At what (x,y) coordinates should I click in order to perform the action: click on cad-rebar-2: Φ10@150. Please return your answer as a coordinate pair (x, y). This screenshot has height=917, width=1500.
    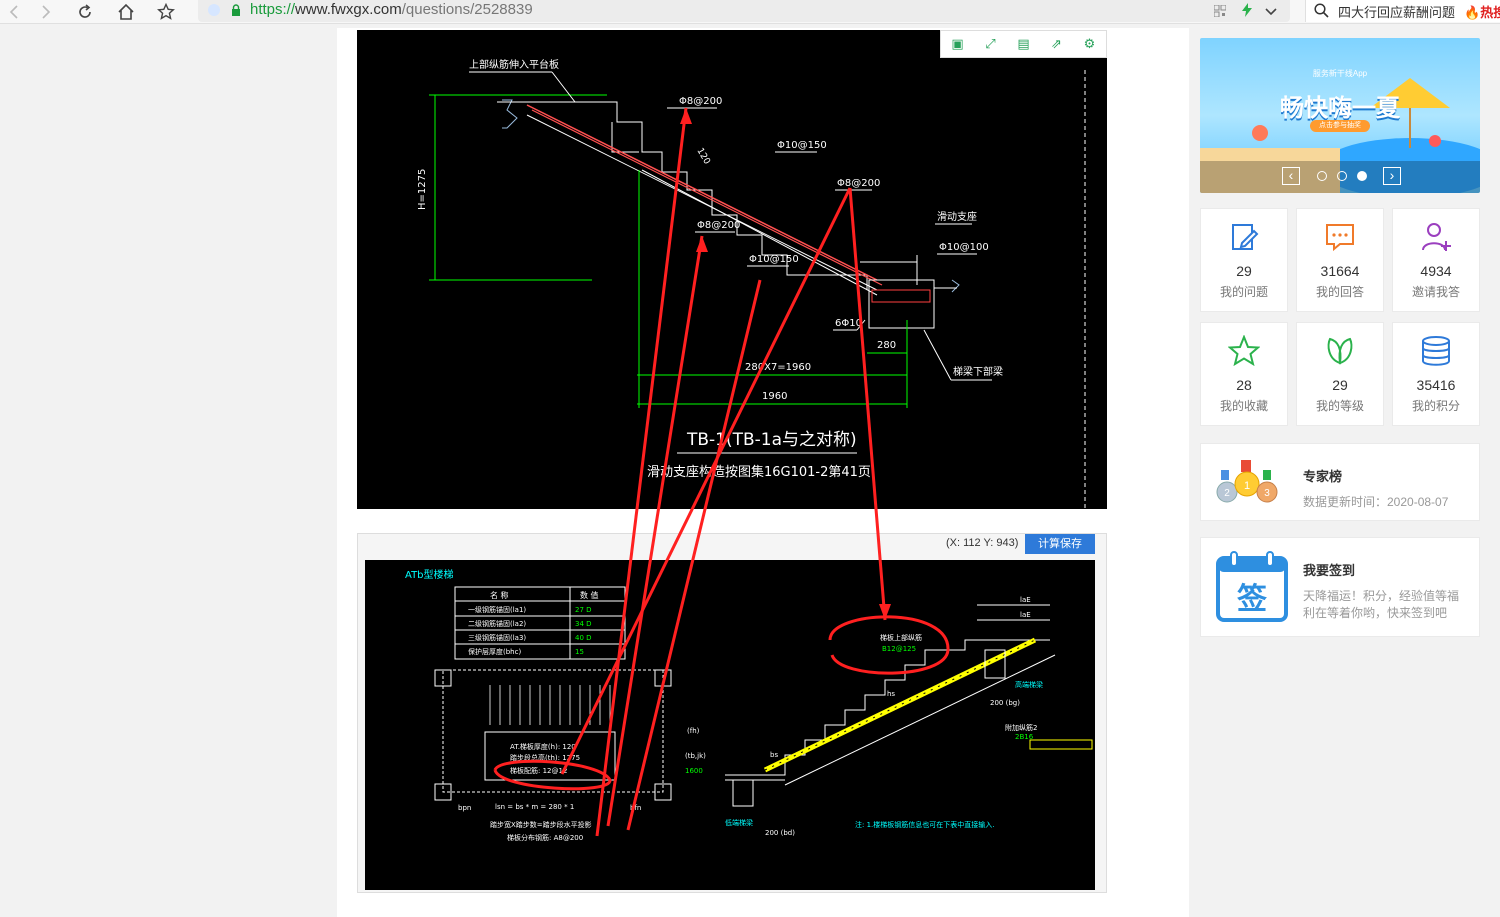
    Looking at the image, I should click on (802, 145).